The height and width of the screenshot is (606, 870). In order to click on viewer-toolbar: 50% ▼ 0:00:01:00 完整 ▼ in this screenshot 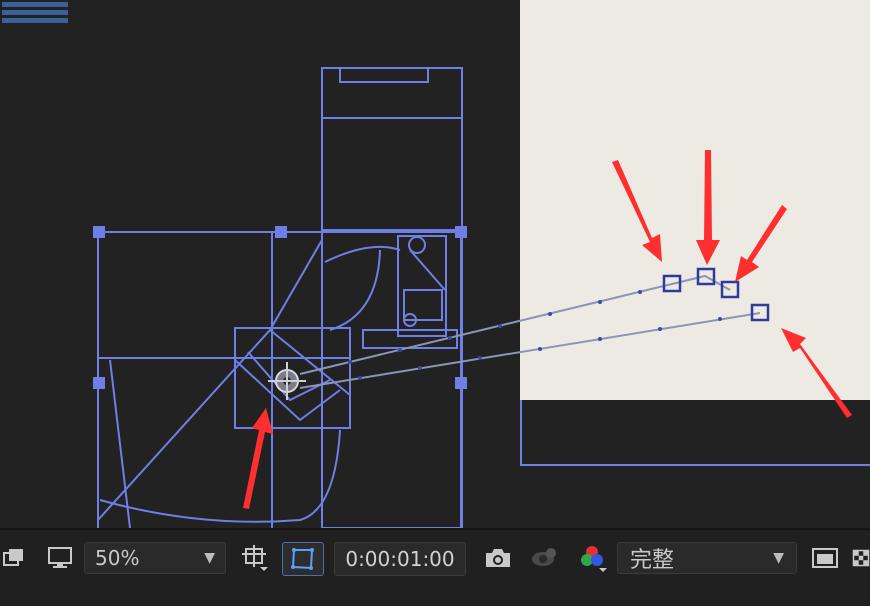, I will do `click(435, 567)`.